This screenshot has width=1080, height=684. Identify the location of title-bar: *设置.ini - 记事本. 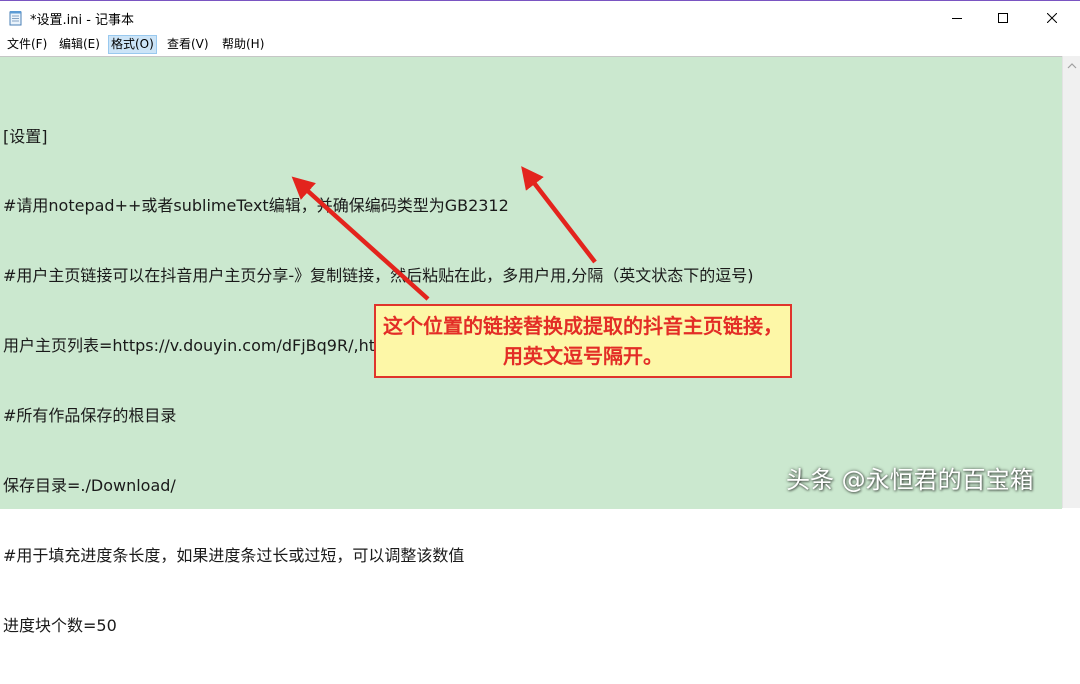
(540, 17).